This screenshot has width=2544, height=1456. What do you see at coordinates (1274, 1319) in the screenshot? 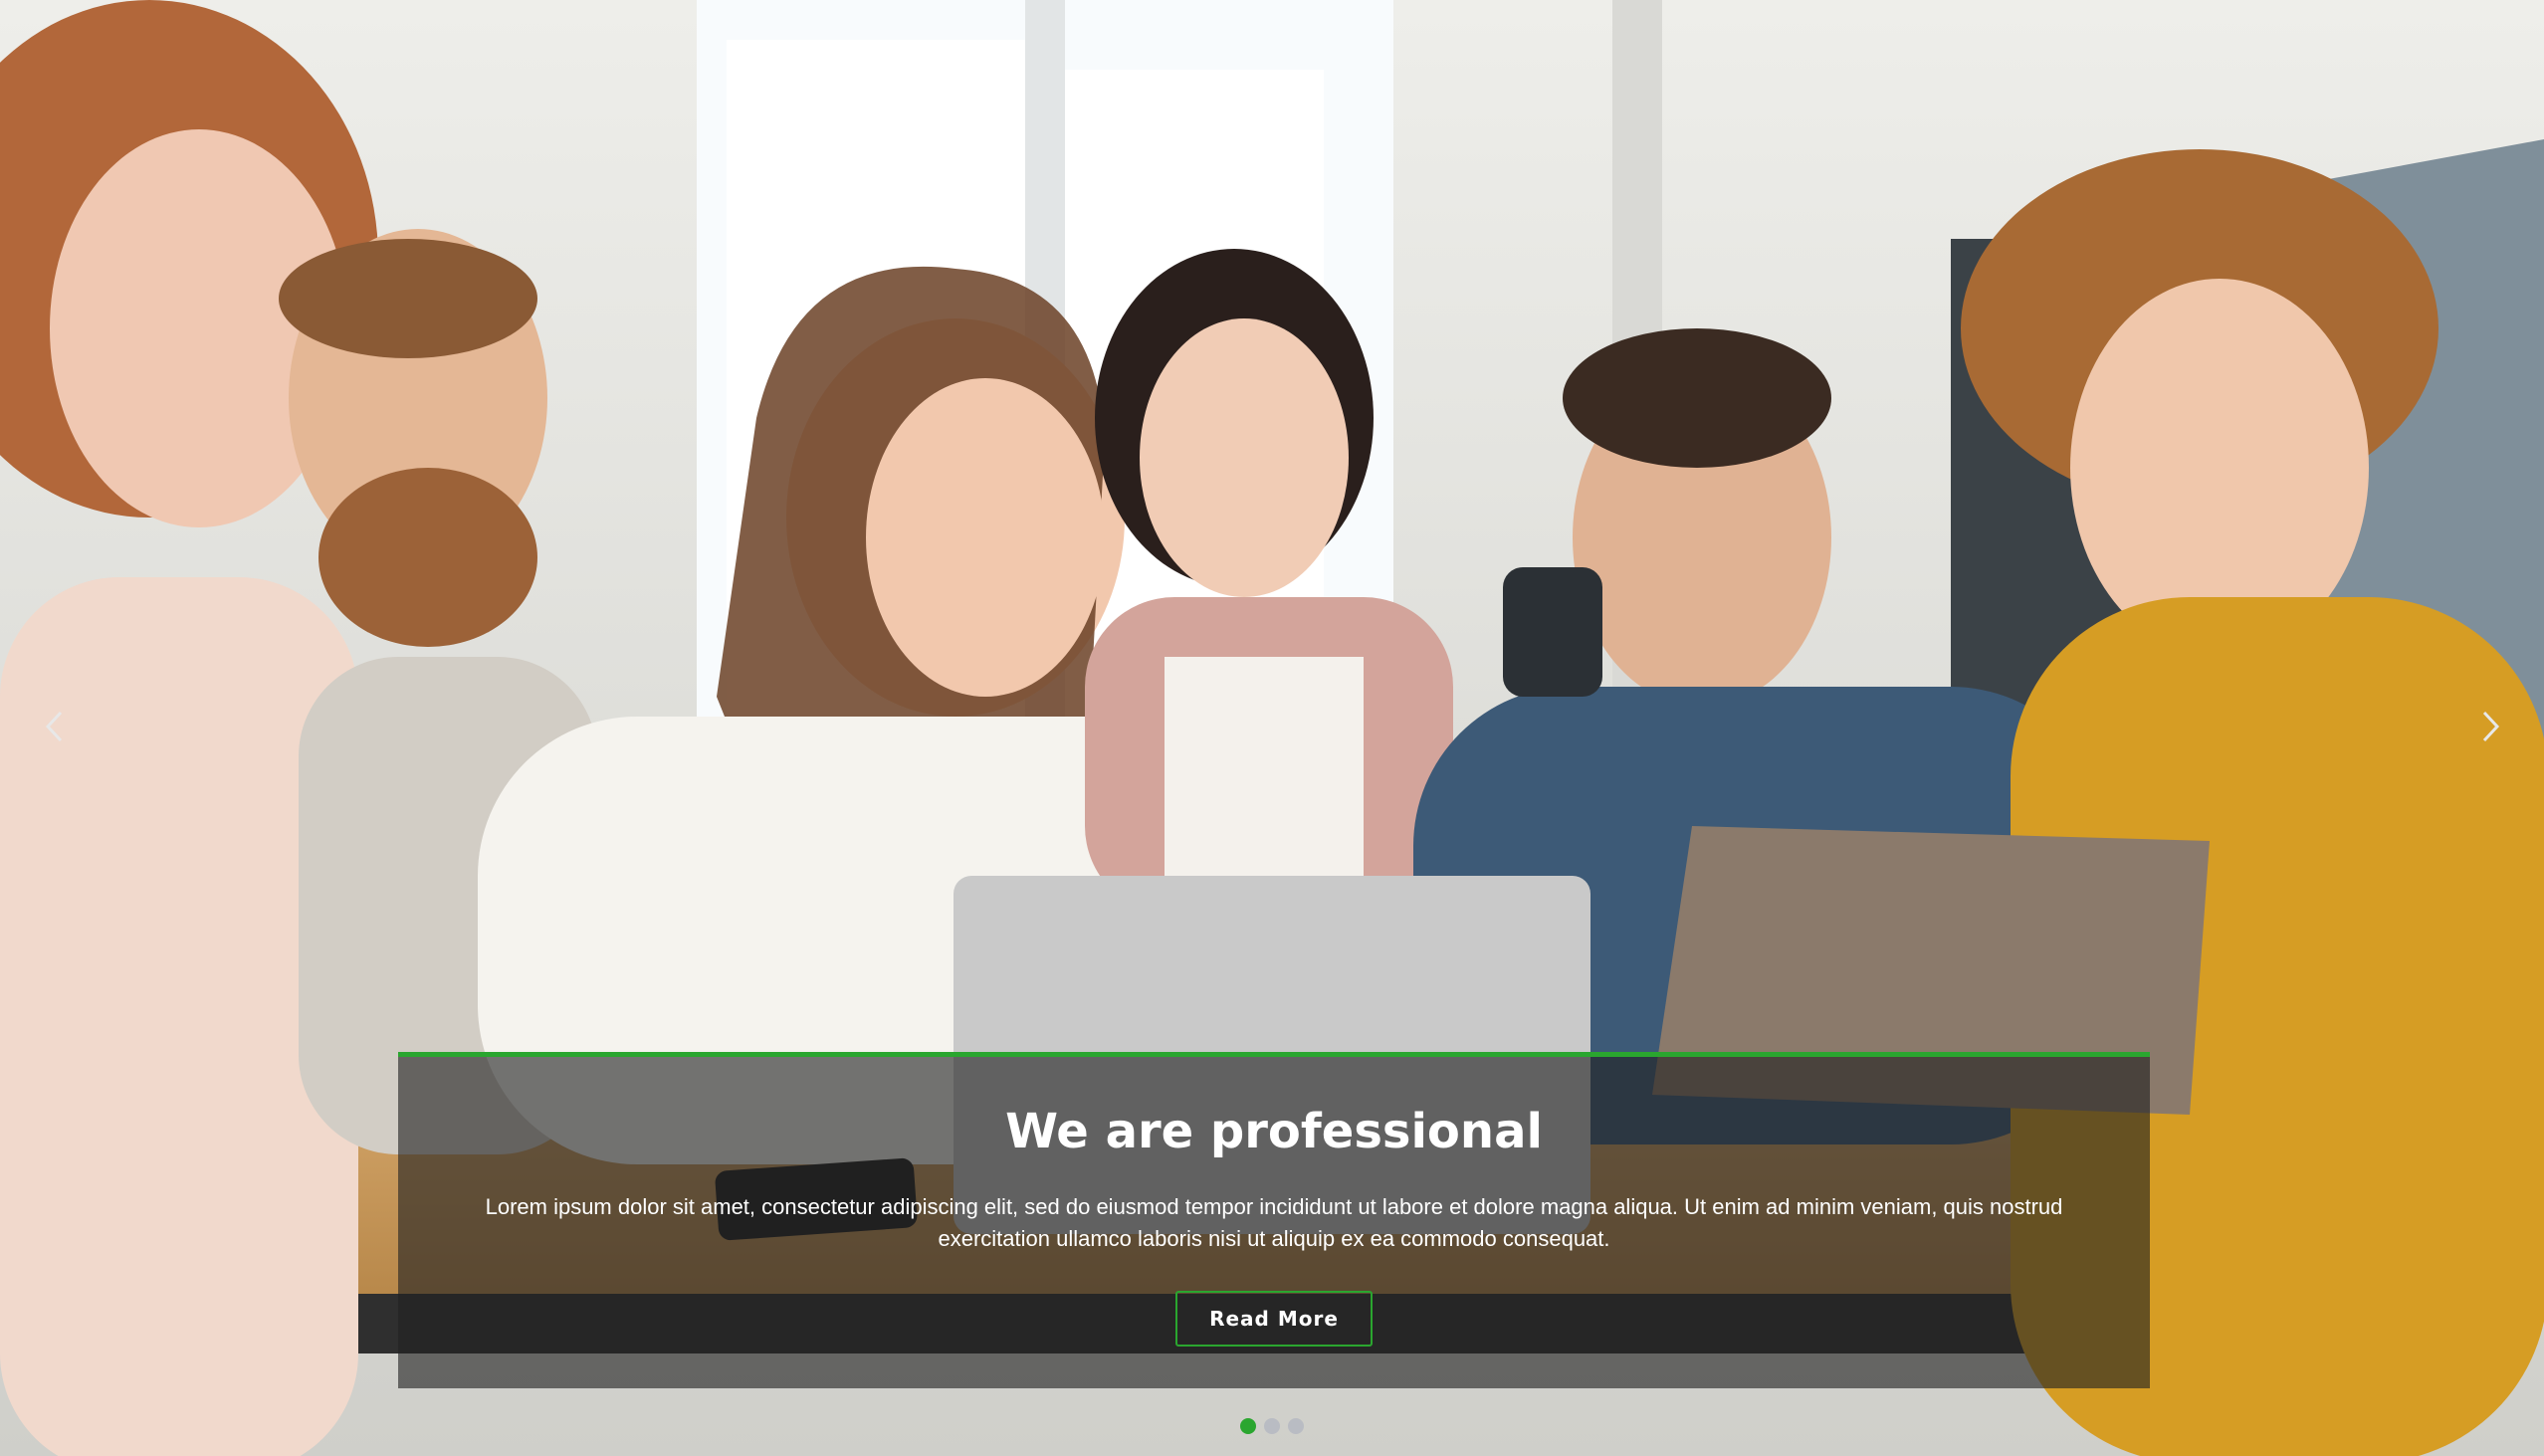
I see `read-more-button: Read More` at bounding box center [1274, 1319].